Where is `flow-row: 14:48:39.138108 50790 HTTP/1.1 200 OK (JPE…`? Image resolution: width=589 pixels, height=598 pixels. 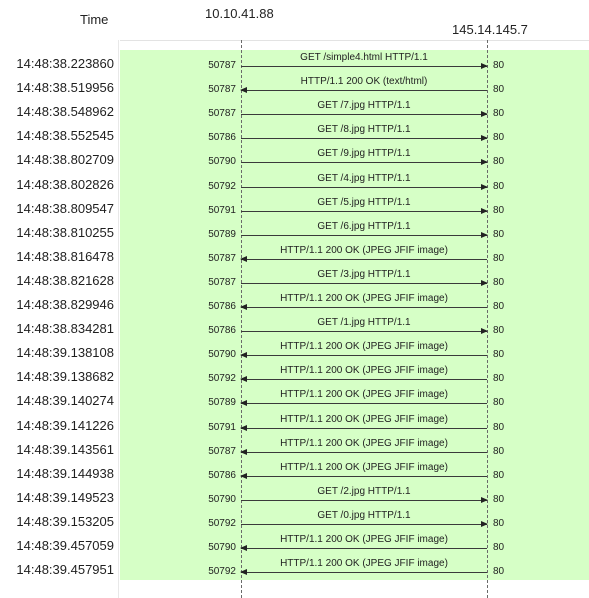 flow-row: 14:48:39.138108 50790 HTTP/1.1 200 OK (JPE… is located at coordinates (294, 353).